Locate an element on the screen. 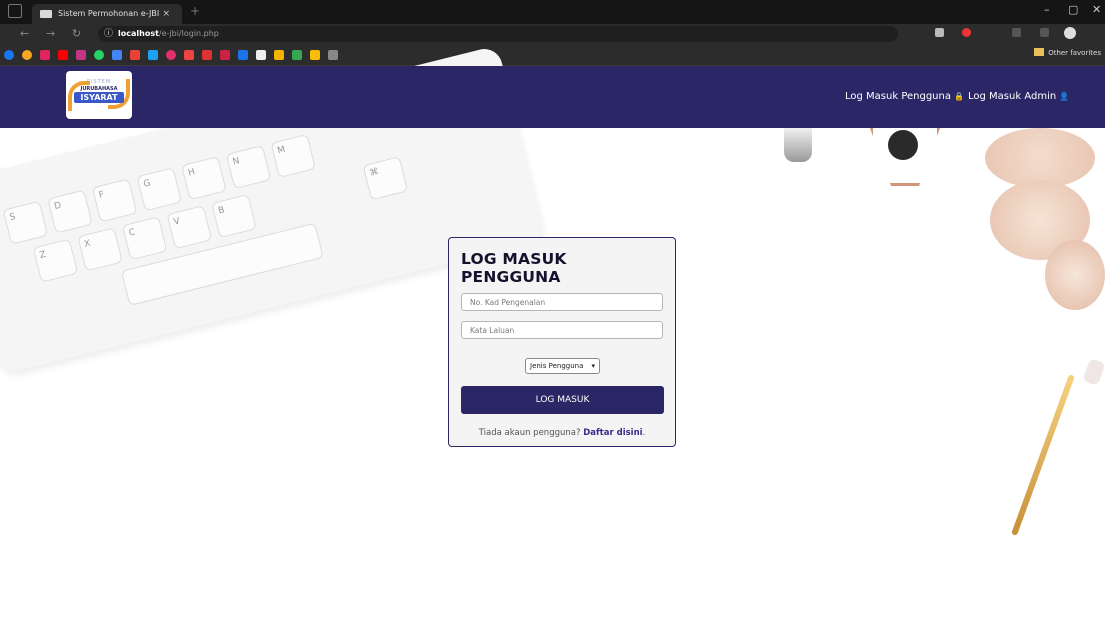 This screenshot has height=624, width=1105. keyboard-key: D is located at coordinates (70, 211).